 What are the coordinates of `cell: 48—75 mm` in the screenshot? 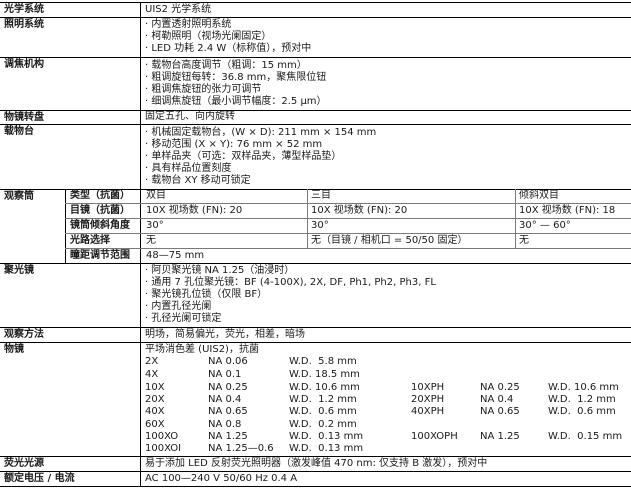 It's located at (175, 255).